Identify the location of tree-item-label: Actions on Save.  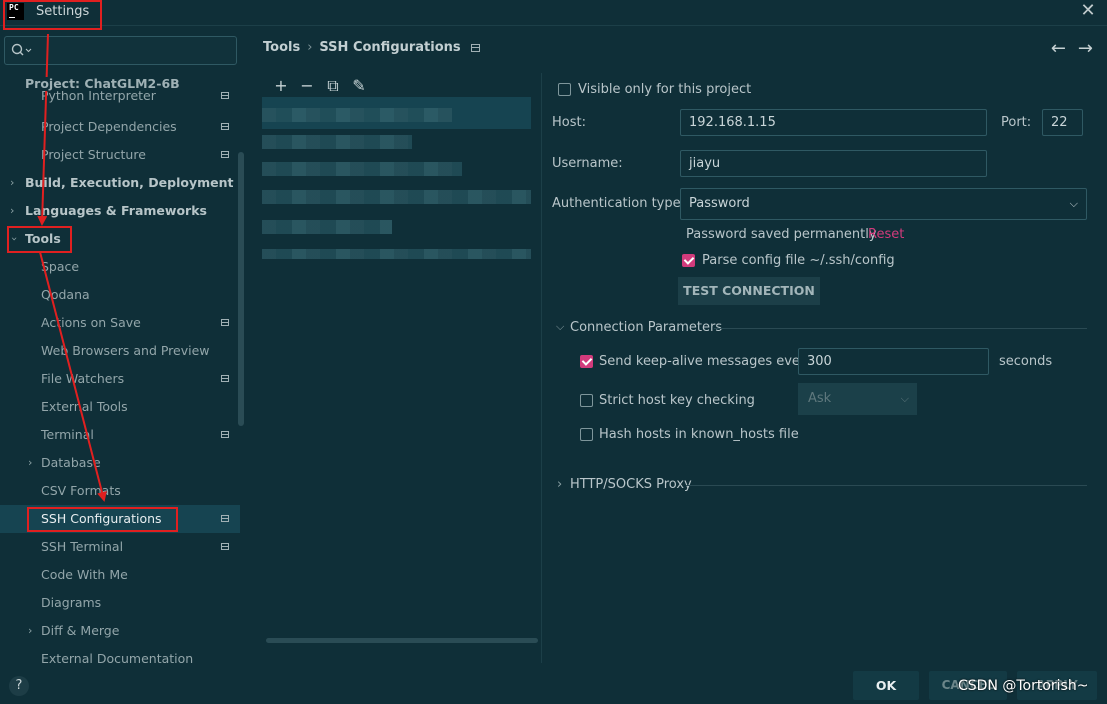
(91, 322).